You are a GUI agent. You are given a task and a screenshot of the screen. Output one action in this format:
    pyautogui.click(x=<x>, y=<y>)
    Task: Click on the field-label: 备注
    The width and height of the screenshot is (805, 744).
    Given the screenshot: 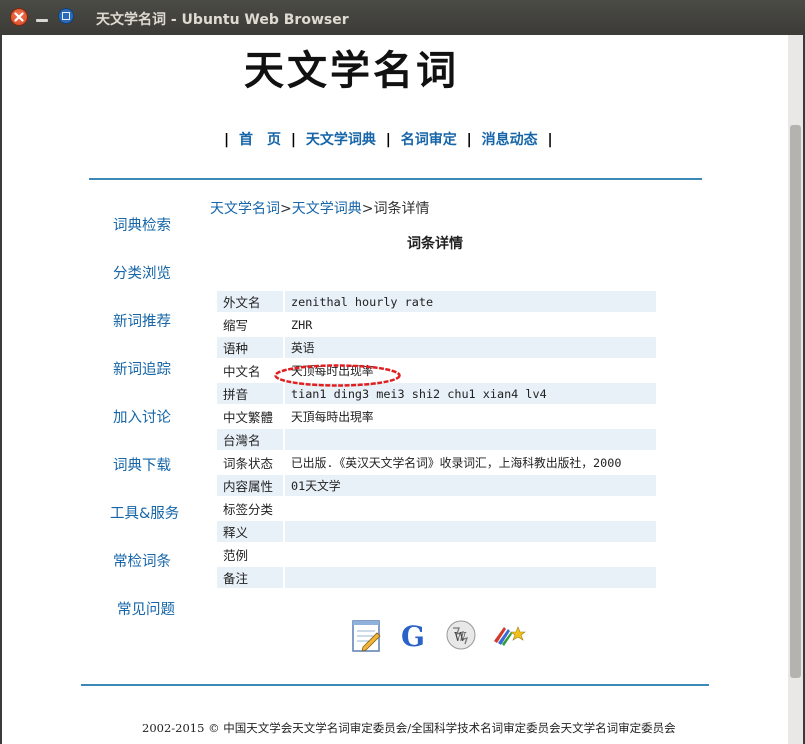 What is the action you would take?
    pyautogui.click(x=251, y=577)
    